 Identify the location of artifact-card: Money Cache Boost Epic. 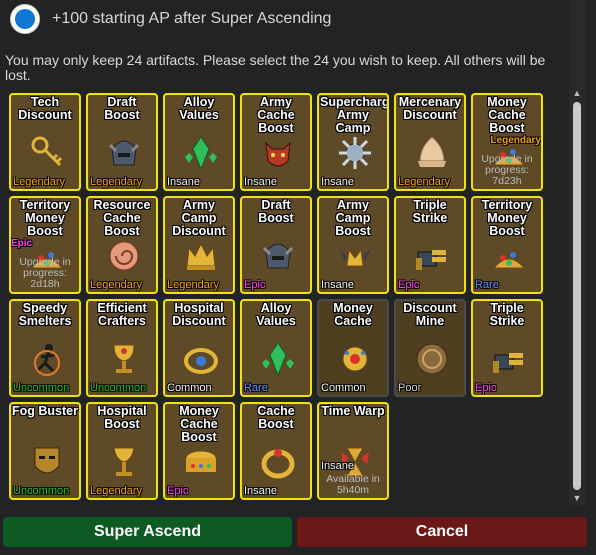
(199, 451).